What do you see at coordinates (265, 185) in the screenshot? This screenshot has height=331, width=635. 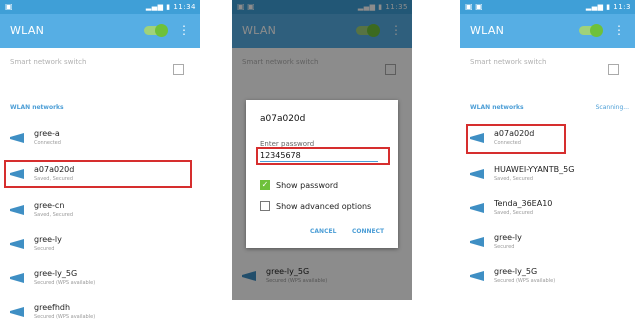 I see `show-password-checkbox: ✓` at bounding box center [265, 185].